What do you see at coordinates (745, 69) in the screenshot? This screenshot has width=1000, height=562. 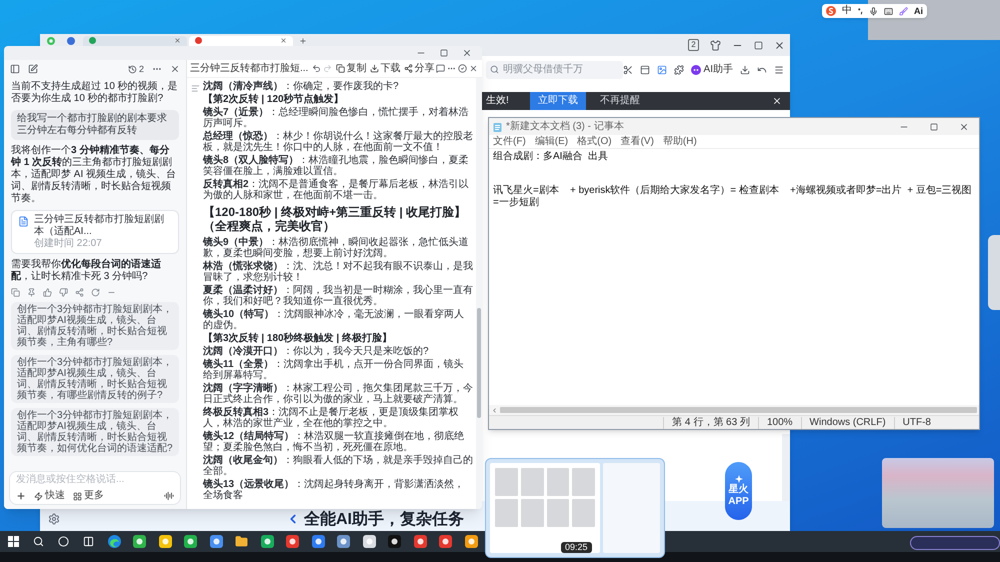 I see `download-button` at bounding box center [745, 69].